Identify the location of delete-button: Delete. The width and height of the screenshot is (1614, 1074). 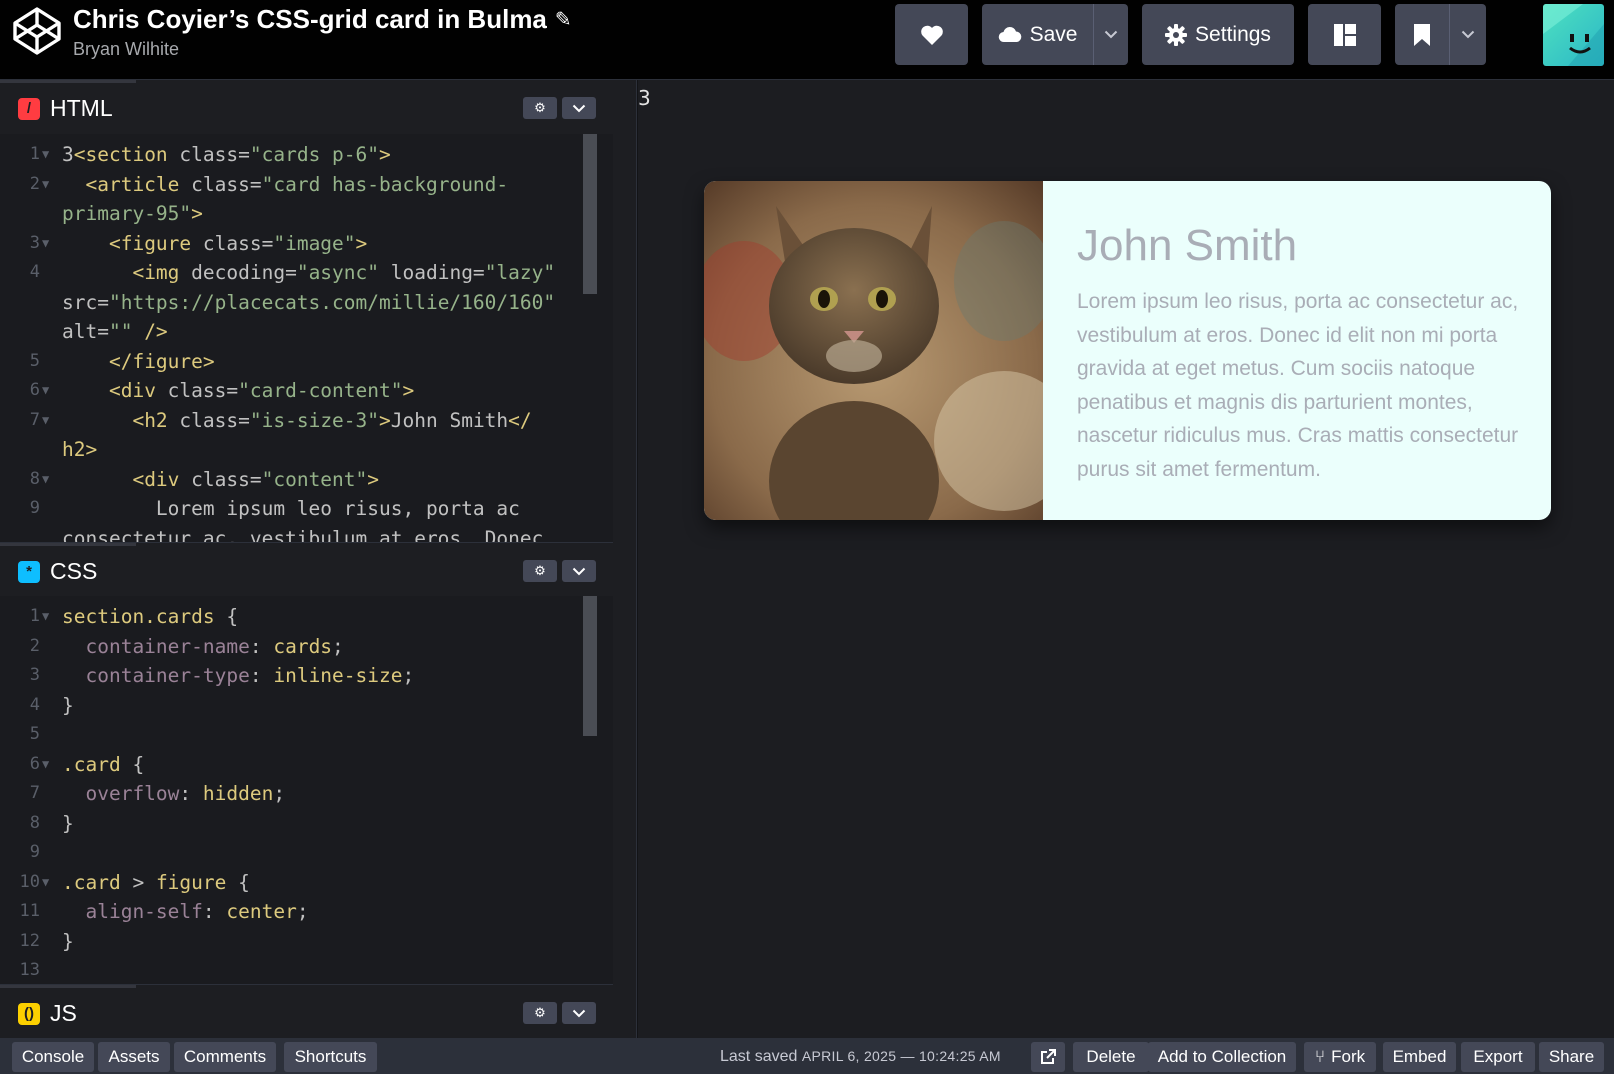
(1111, 1057).